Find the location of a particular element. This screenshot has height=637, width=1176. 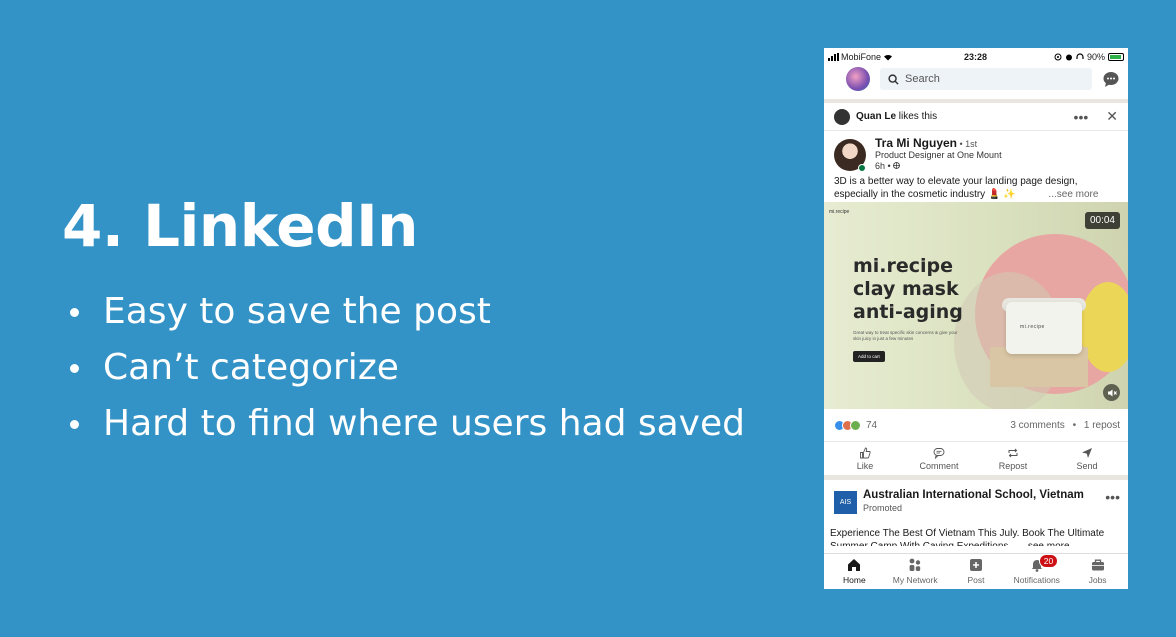

notifications-badge: 20 is located at coordinates (1048, 561).